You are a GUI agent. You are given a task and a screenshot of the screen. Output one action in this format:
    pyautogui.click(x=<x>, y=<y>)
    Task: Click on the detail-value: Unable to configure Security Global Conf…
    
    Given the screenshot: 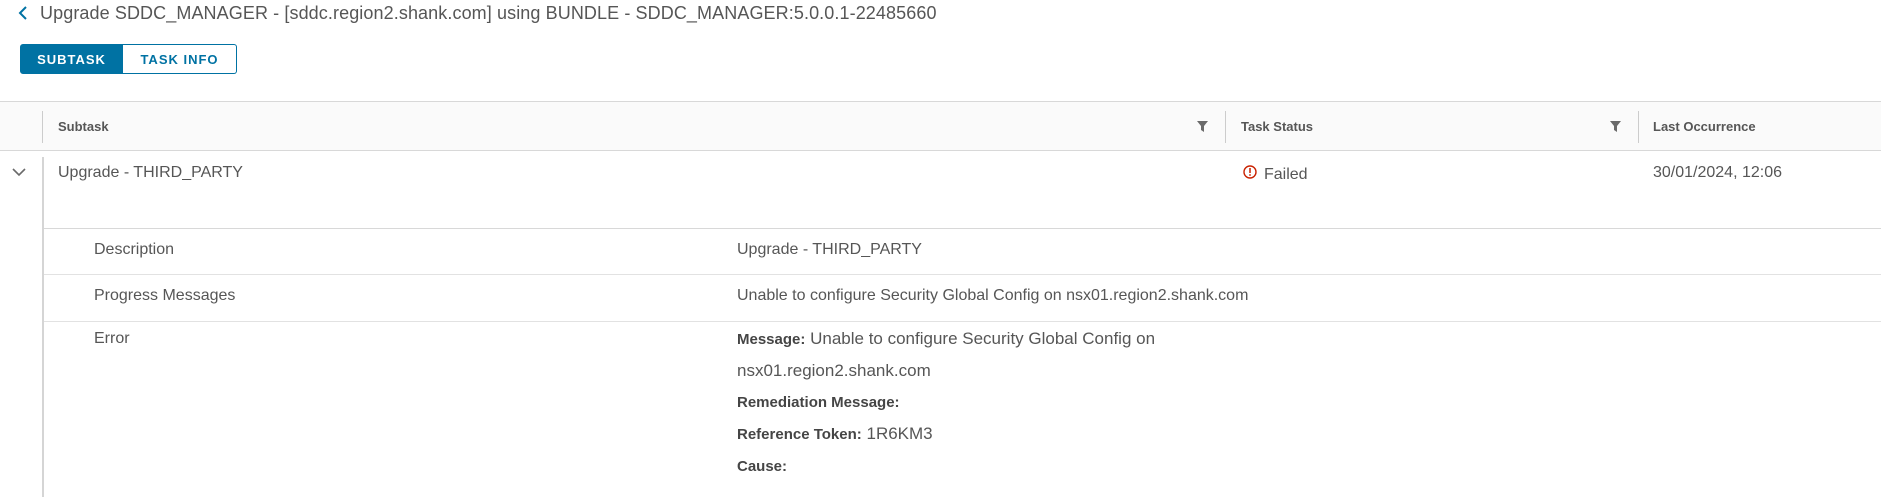 What is the action you would take?
    pyautogui.click(x=993, y=295)
    